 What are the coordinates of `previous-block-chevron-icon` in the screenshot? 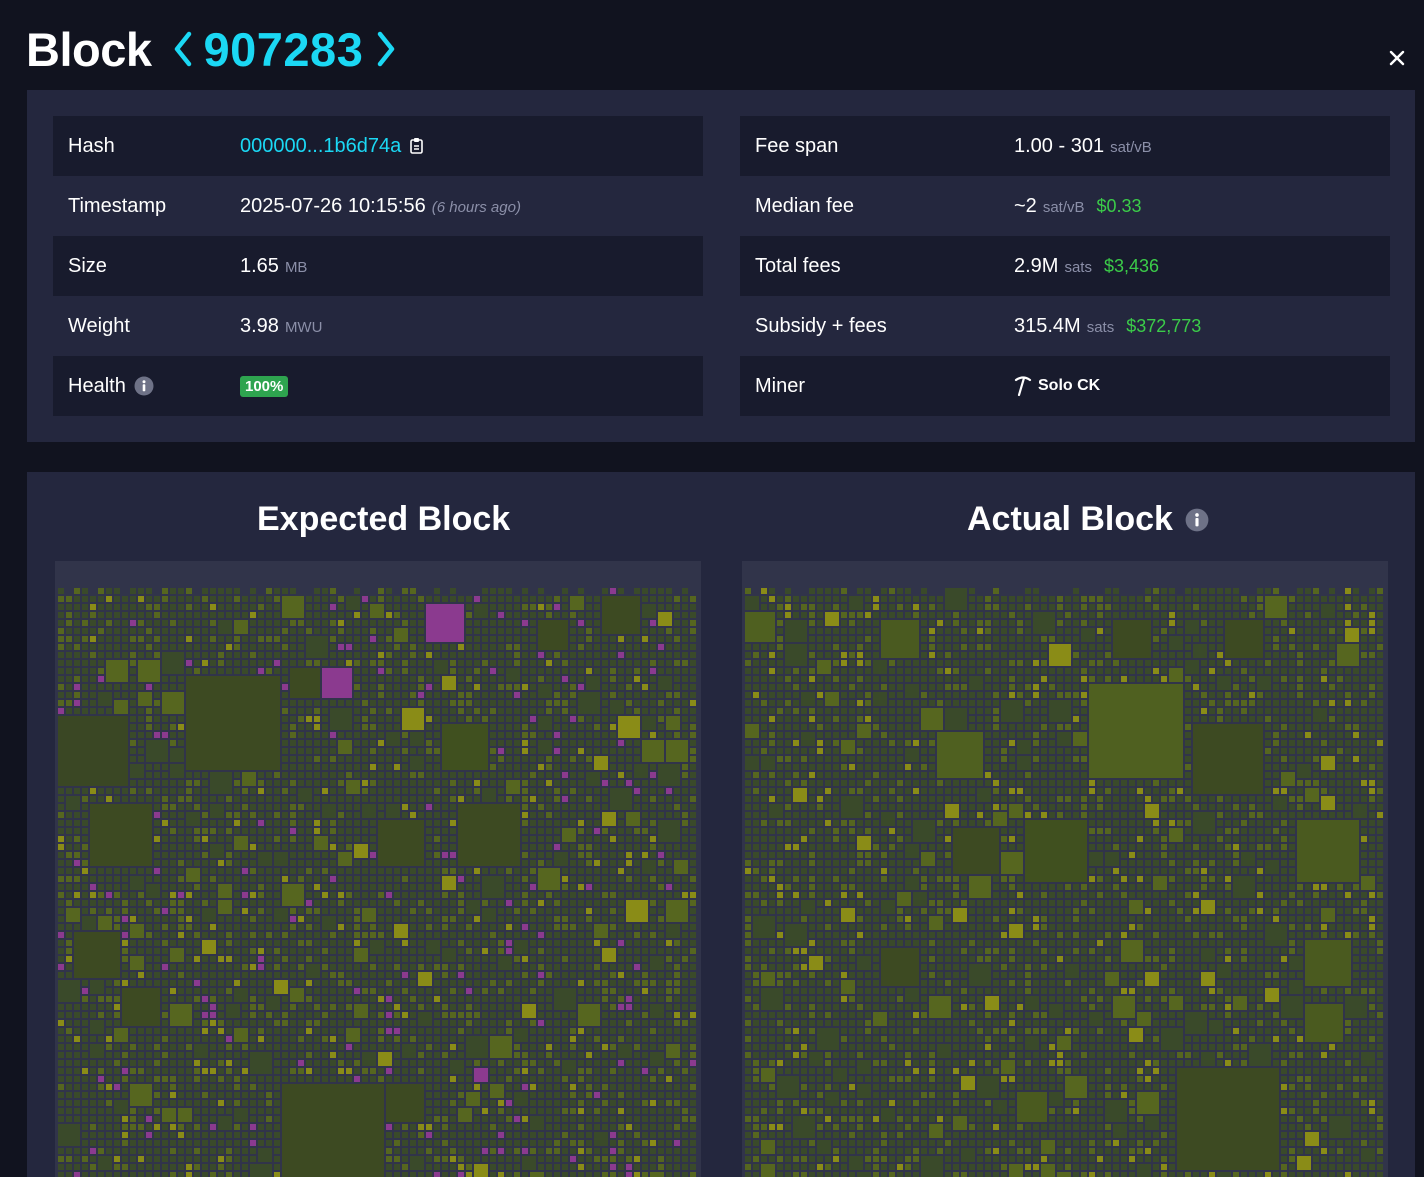 It's located at (183, 49).